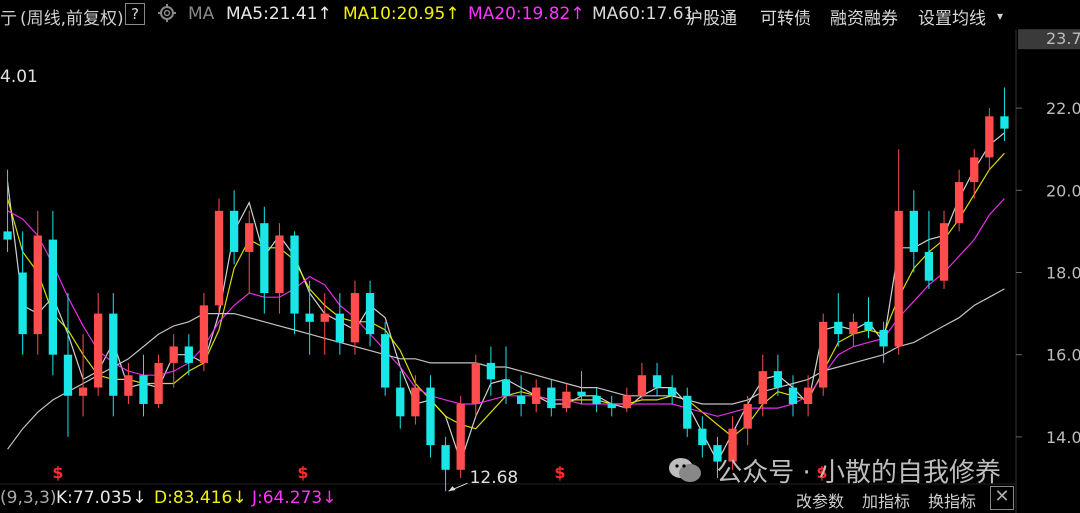  Describe the element at coordinates (864, 16) in the screenshot. I see `menu-margin-trading: 融资融券` at that location.